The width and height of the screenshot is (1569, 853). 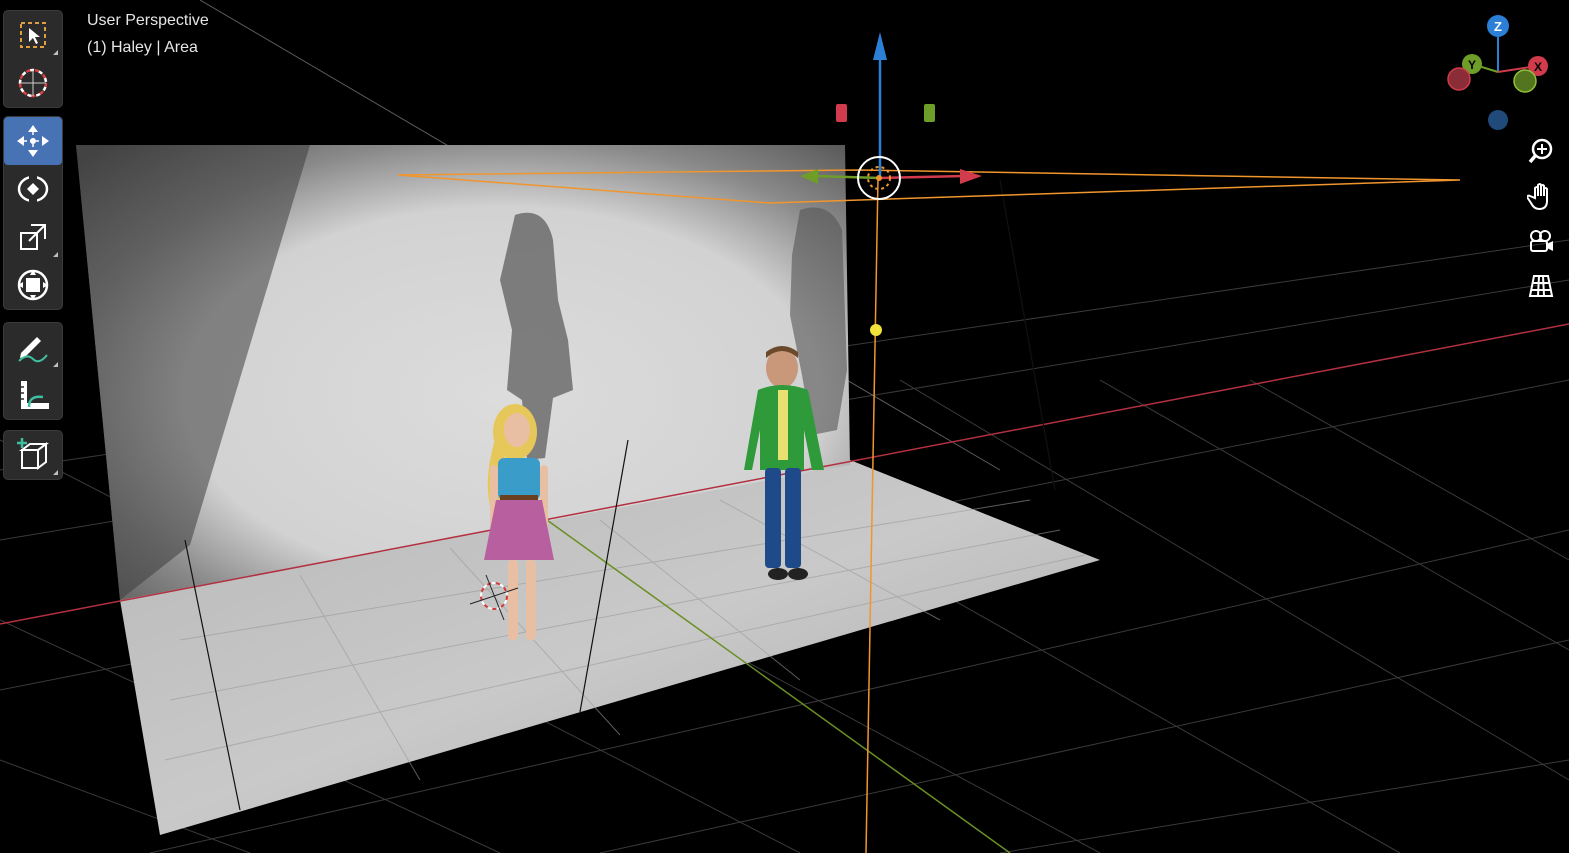 I want to click on camera-view-button, so click(x=1541, y=243).